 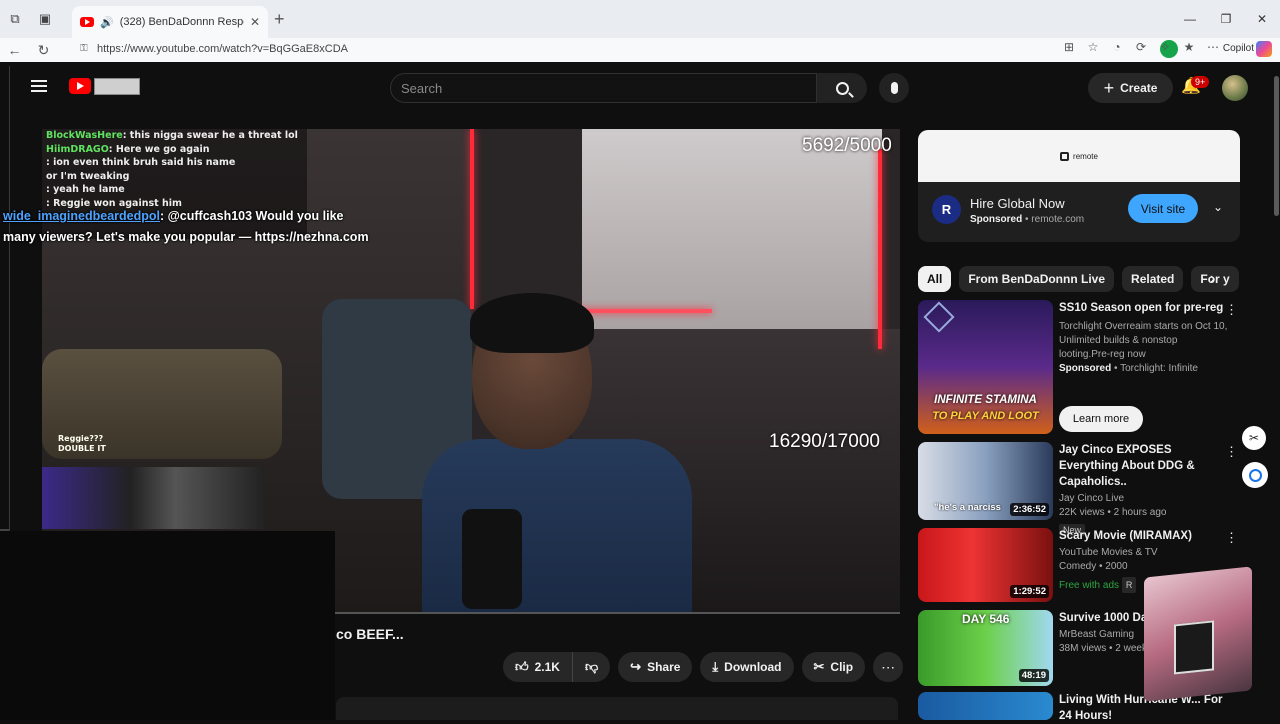 I want to click on rec-item: Living With Hurricane W... For 24 Hours!, so click(x=1083, y=707).